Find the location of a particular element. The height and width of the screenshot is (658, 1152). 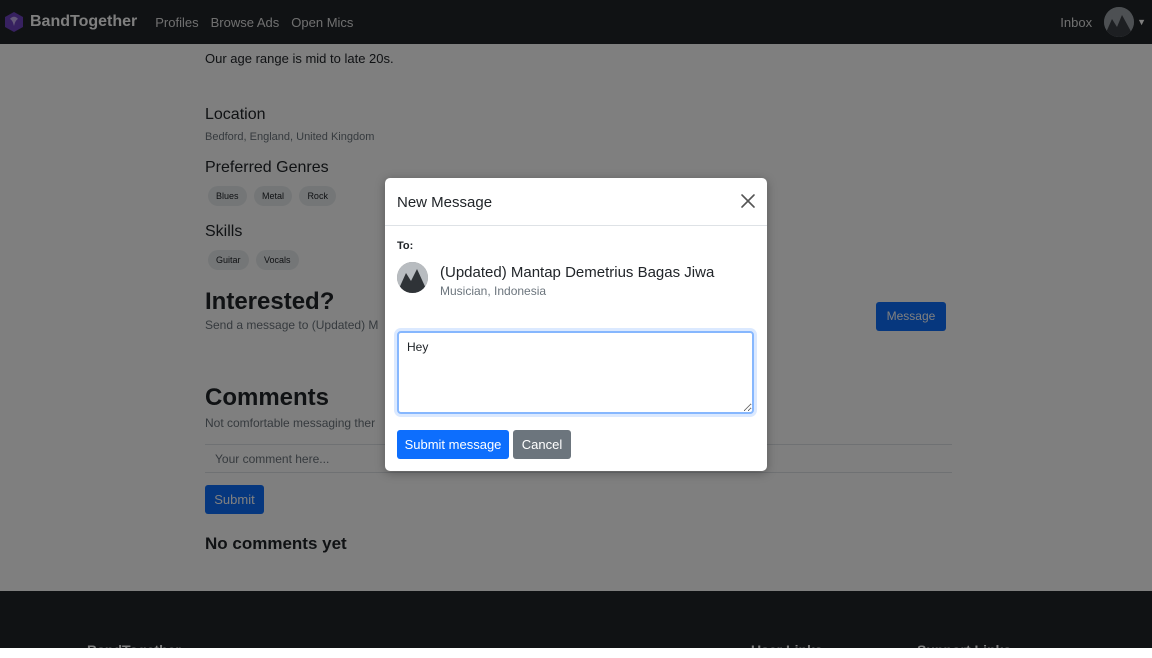

cancel-button: Cancel is located at coordinates (542, 444).